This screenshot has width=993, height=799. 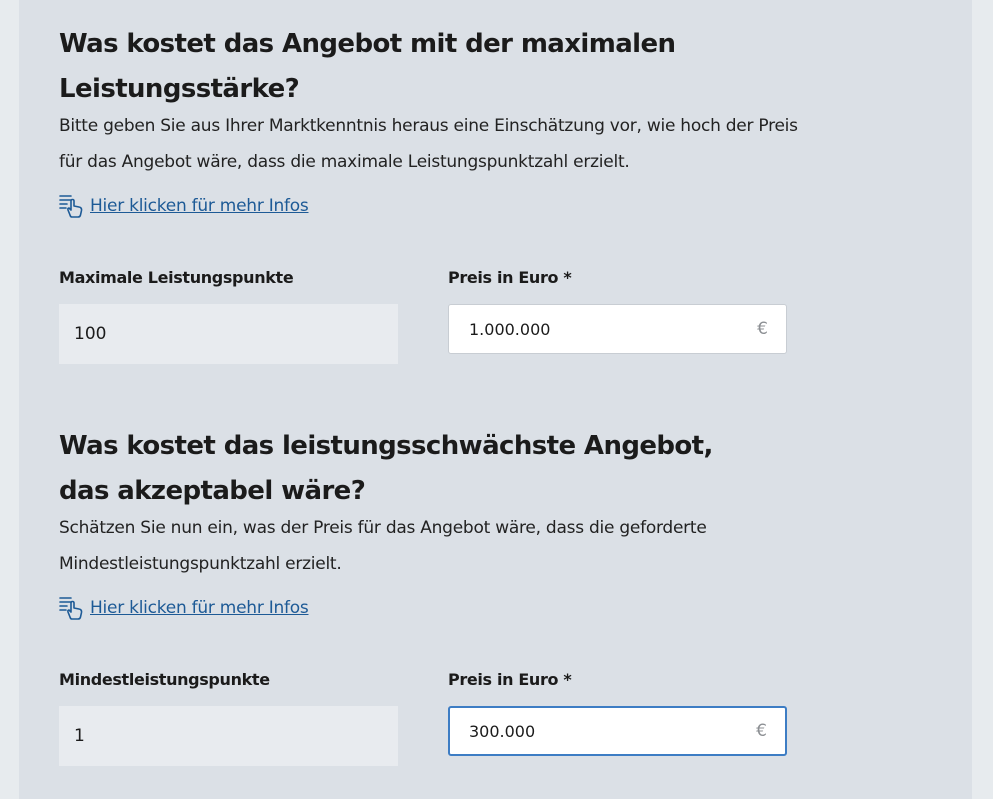 I want to click on max-price-input-box: €, so click(x=617, y=329).